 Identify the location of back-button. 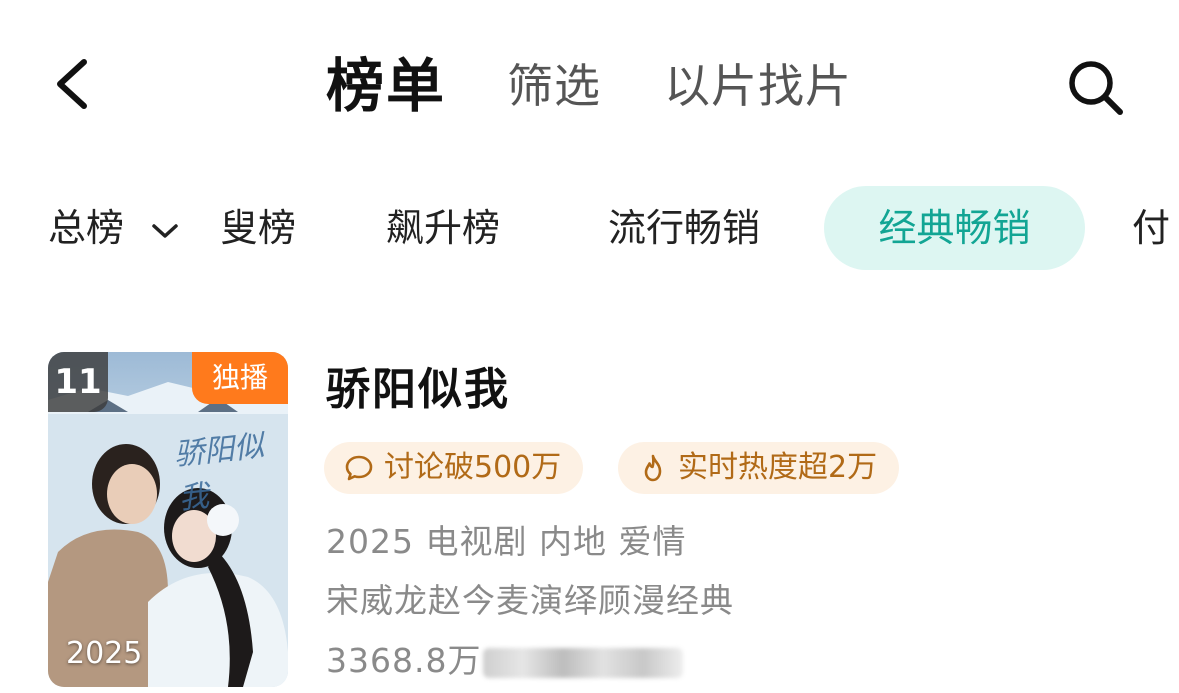
(78, 84).